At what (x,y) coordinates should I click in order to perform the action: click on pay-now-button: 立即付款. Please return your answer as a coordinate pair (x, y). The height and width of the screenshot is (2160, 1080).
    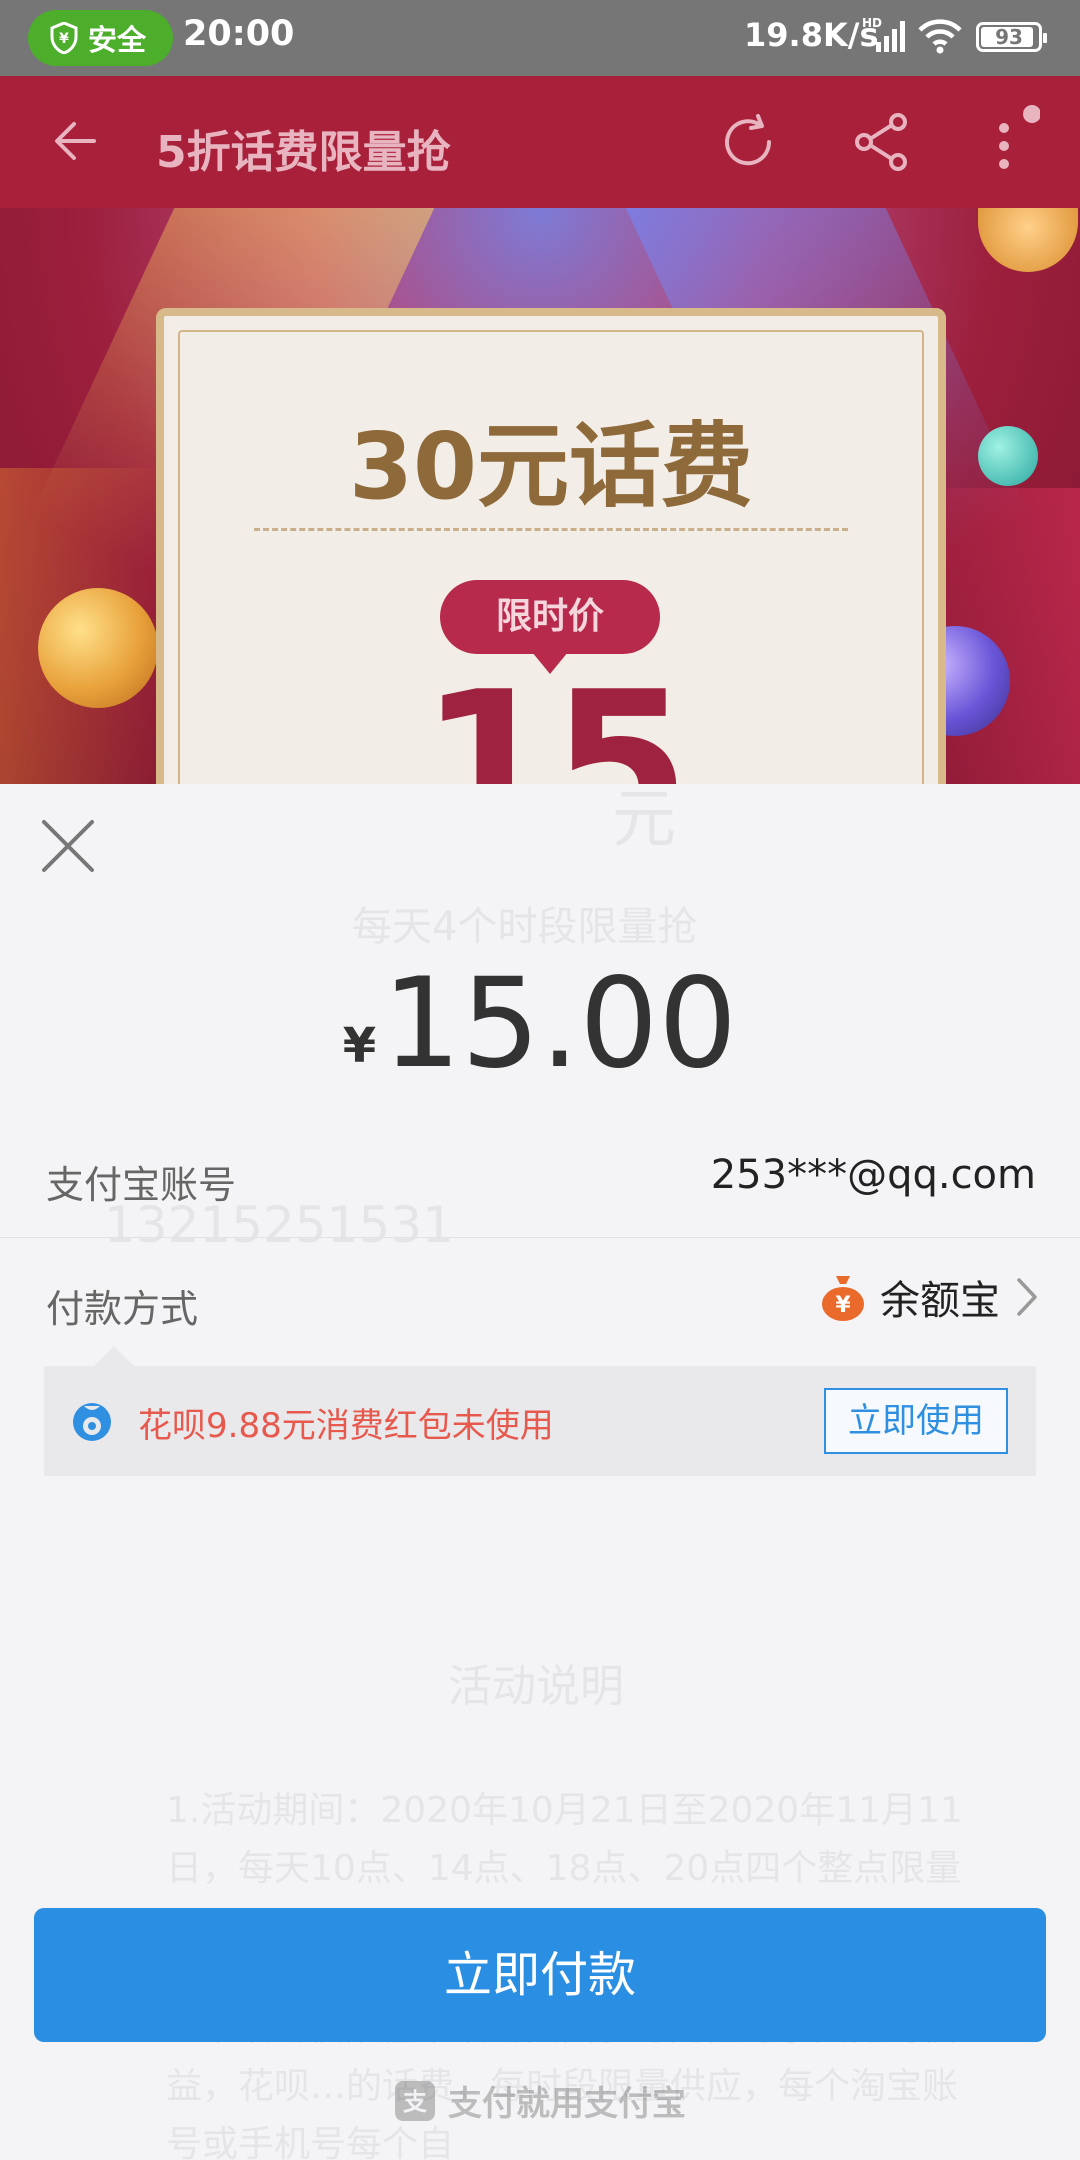
    Looking at the image, I should click on (540, 1975).